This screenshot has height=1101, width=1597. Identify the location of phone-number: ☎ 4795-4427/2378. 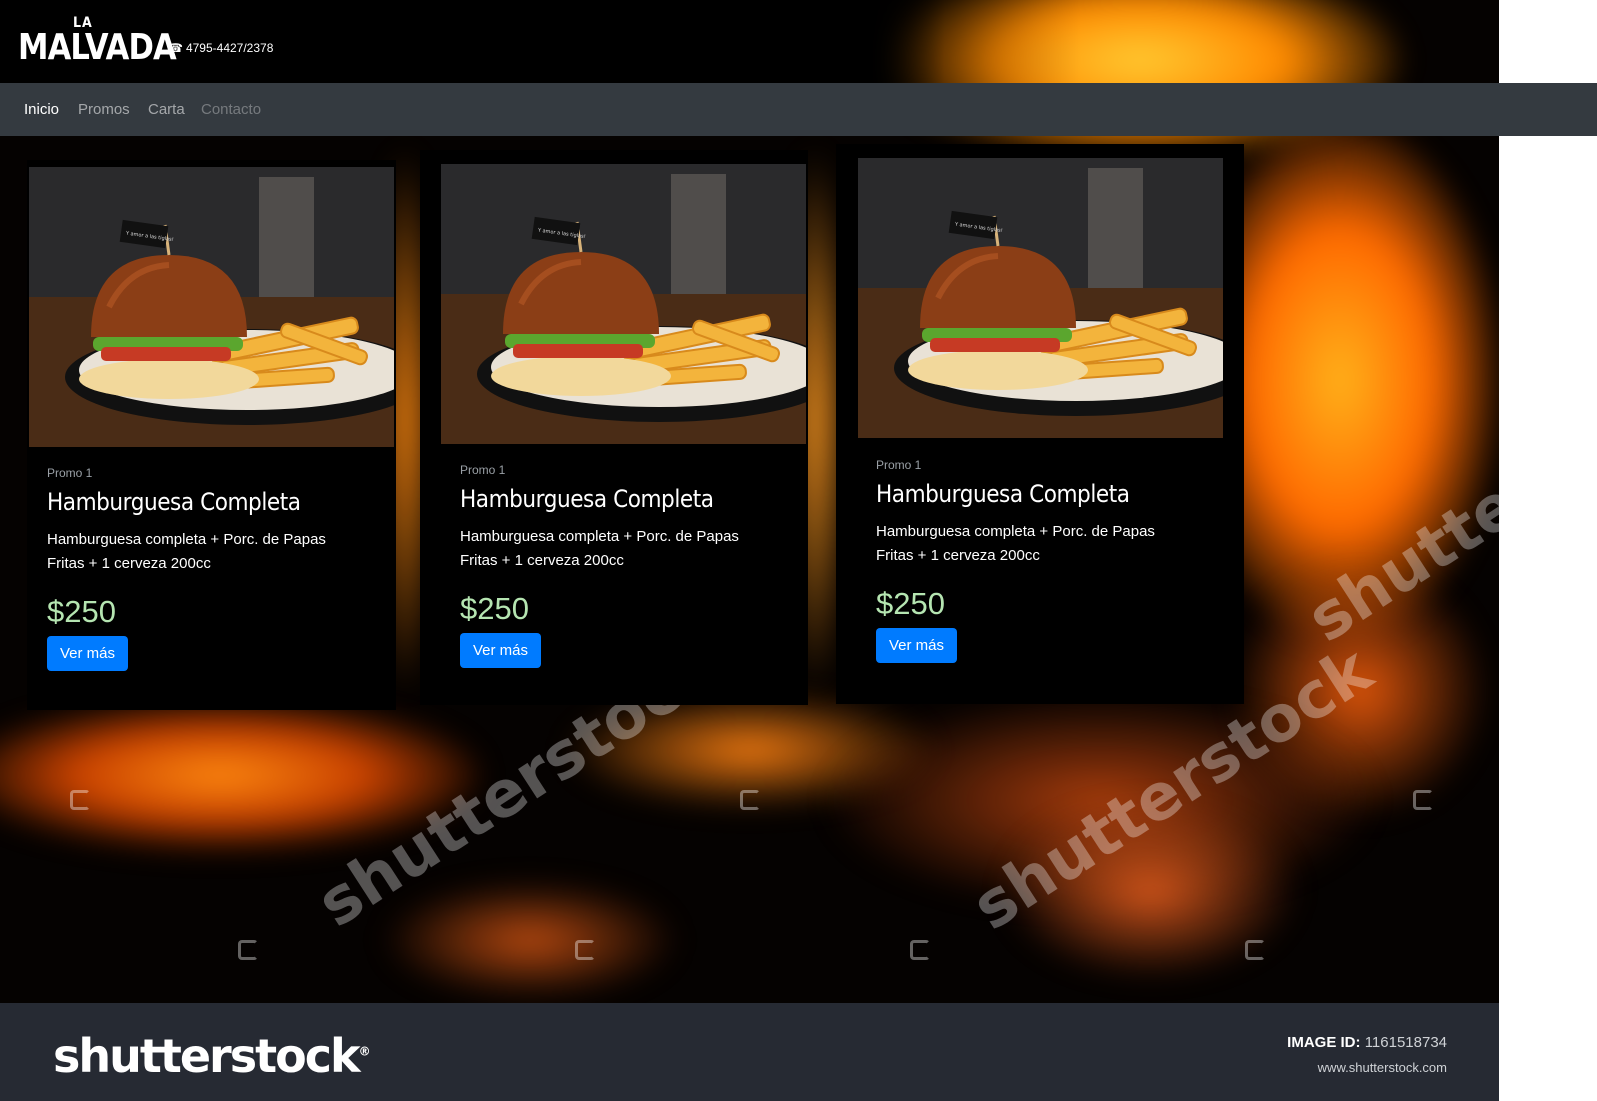
(220, 48).